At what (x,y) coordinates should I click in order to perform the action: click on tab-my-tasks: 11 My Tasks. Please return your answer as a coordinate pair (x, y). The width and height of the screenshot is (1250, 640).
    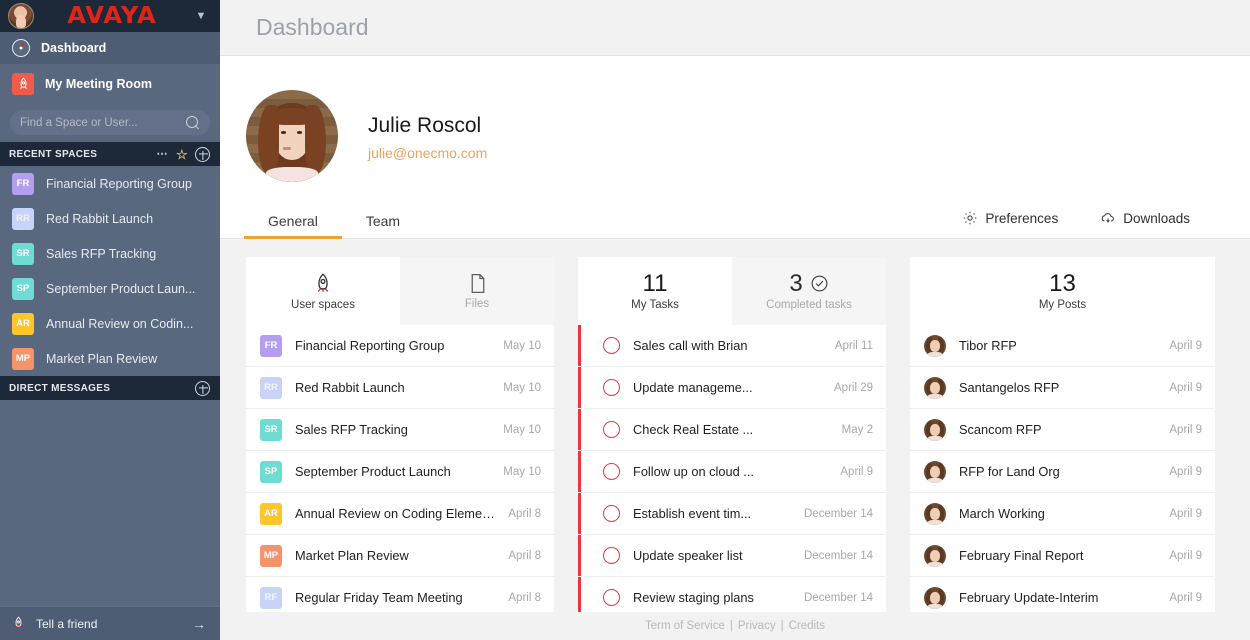
    Looking at the image, I should click on (655, 291).